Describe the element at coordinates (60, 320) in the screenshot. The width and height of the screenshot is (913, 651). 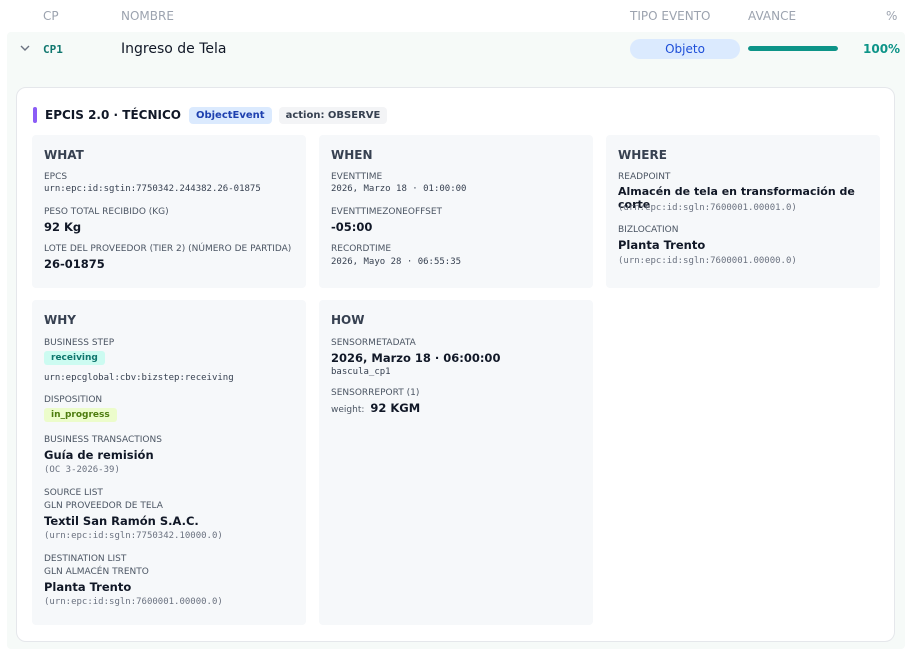
I see `why-title: WHY` at that location.